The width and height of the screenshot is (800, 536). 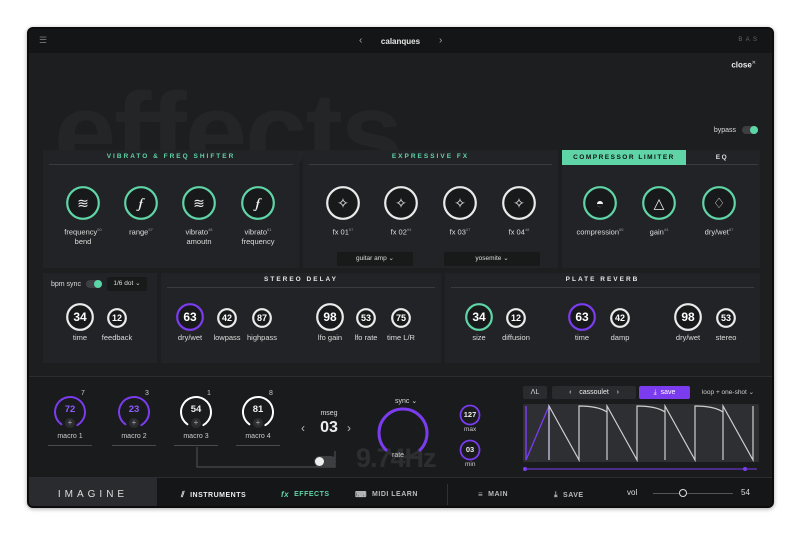 I want to click on stereo-delay-knob-1: 63, so click(x=190, y=317).